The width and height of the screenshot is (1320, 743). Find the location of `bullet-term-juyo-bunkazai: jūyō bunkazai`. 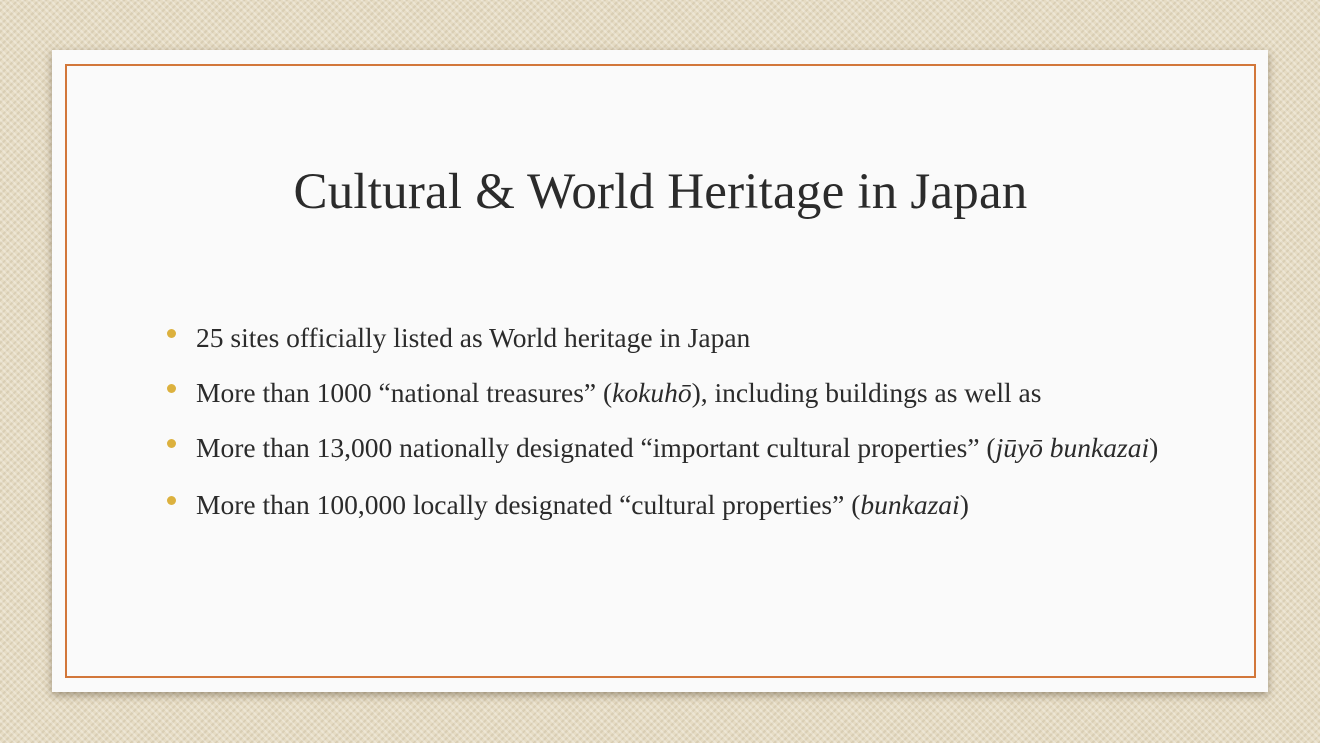

bullet-term-juyo-bunkazai: jūyō bunkazai is located at coordinates (1072, 447).